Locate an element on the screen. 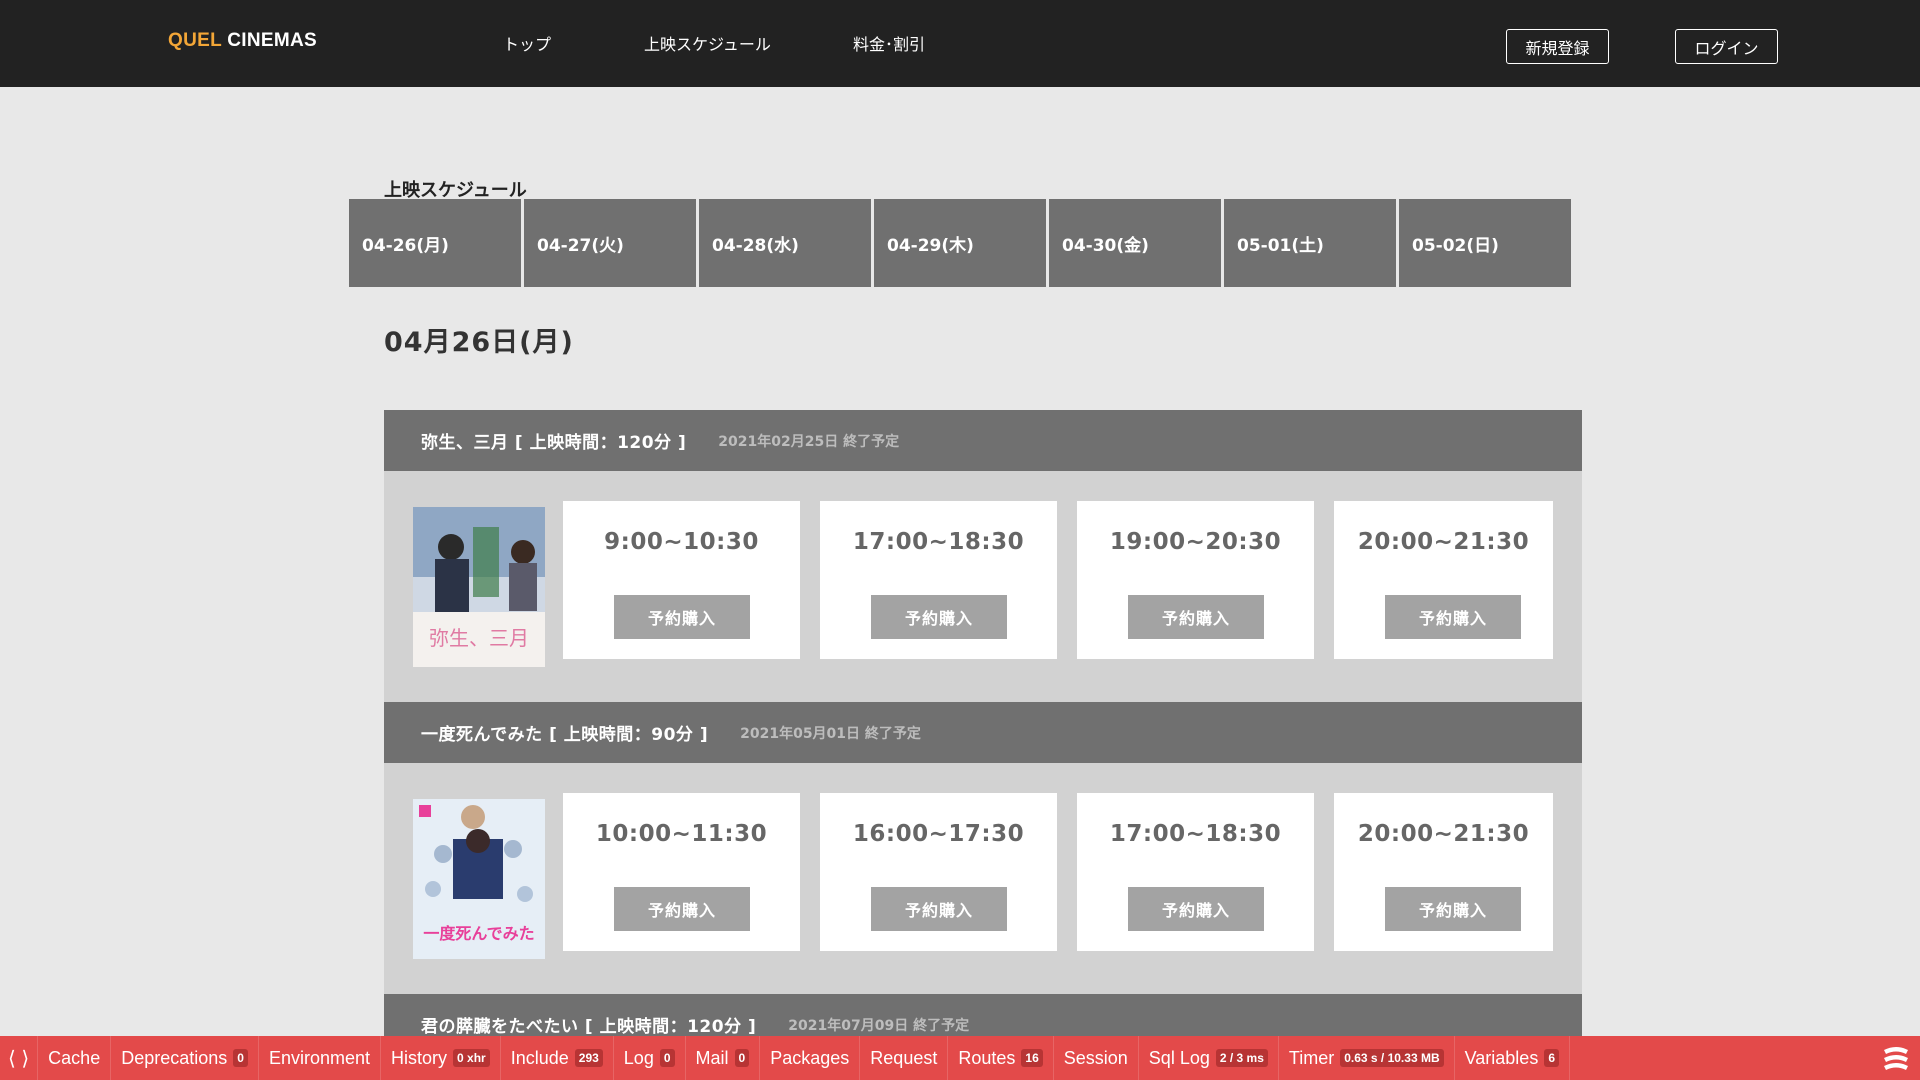 This screenshot has height=1080, width=1920. debugbar-logo-icon is located at coordinates (1896, 1058).